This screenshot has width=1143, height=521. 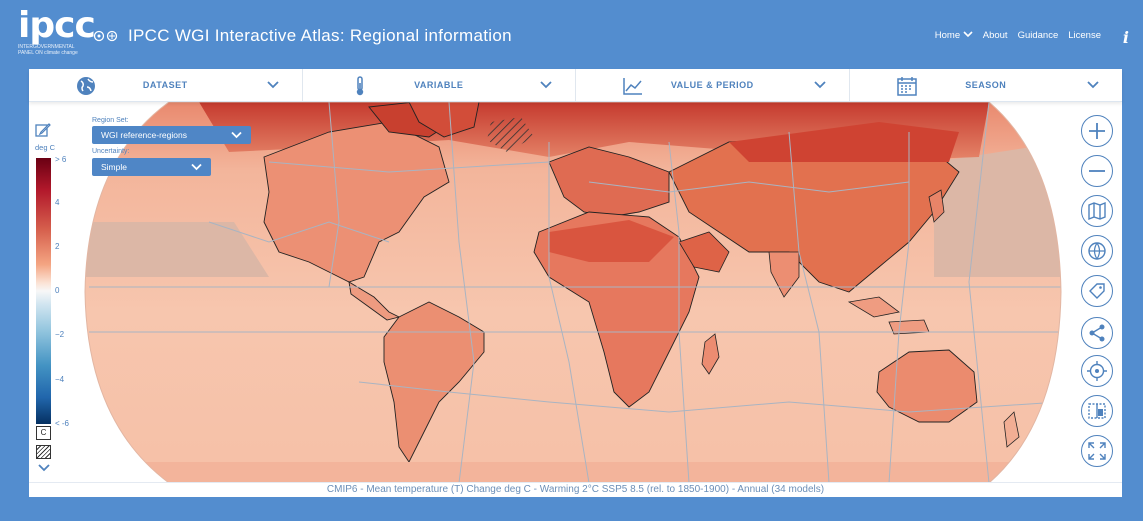 I want to click on variable-label: VARIABLE, so click(x=439, y=85).